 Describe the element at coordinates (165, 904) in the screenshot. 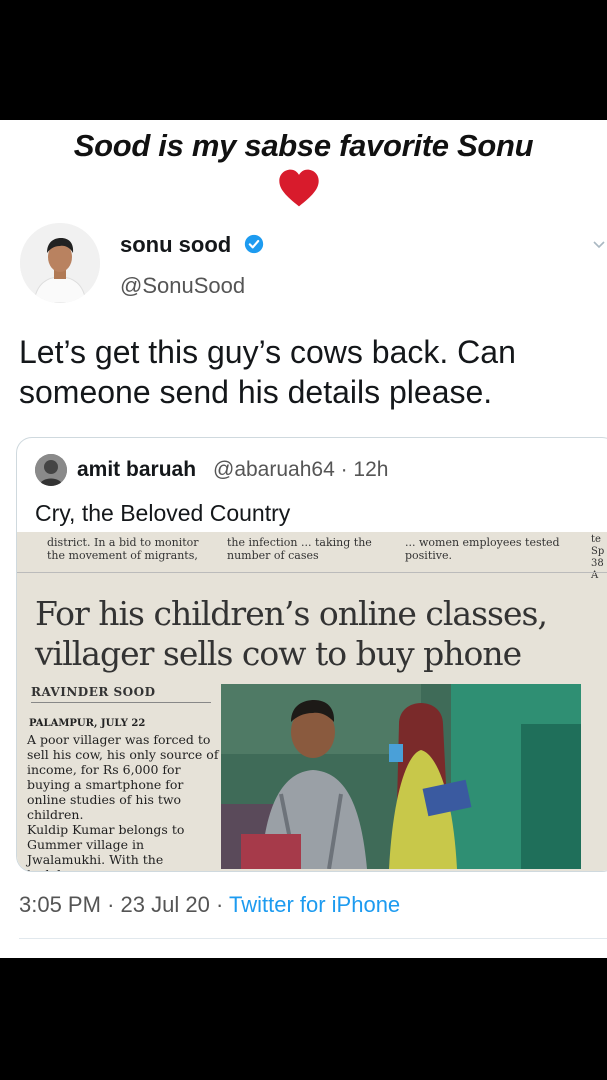

I see `tweet-date: 23 Jul 20` at that location.